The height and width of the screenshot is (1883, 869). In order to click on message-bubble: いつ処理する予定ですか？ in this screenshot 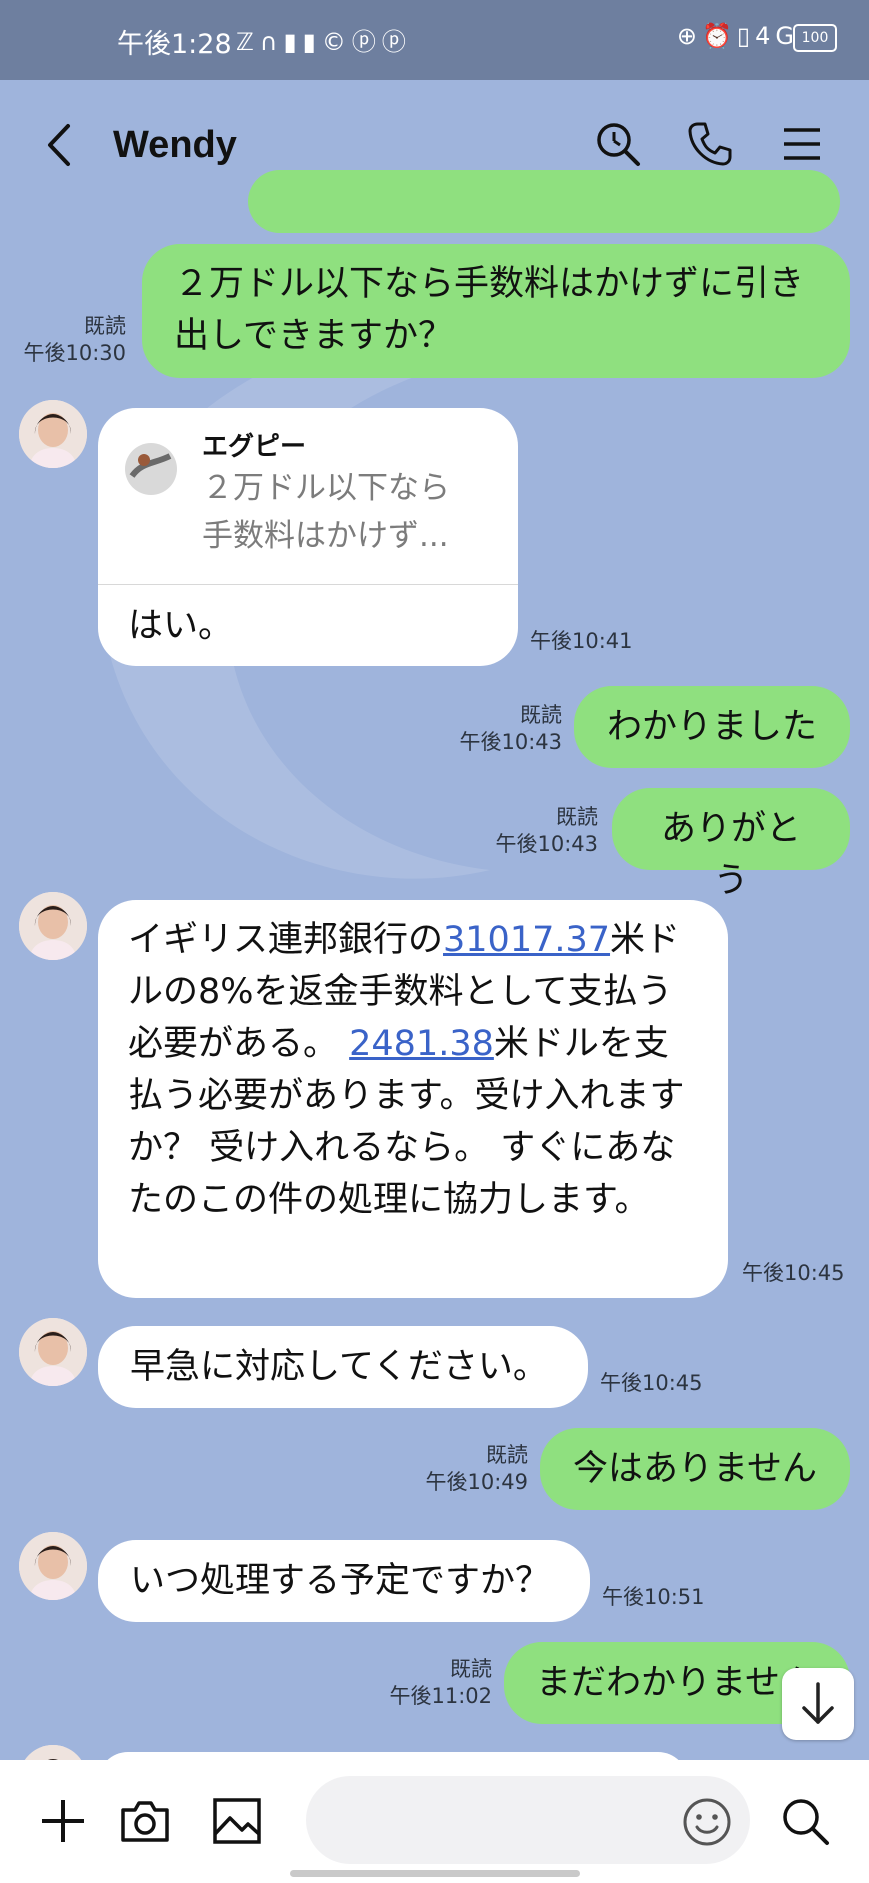, I will do `click(344, 1581)`.